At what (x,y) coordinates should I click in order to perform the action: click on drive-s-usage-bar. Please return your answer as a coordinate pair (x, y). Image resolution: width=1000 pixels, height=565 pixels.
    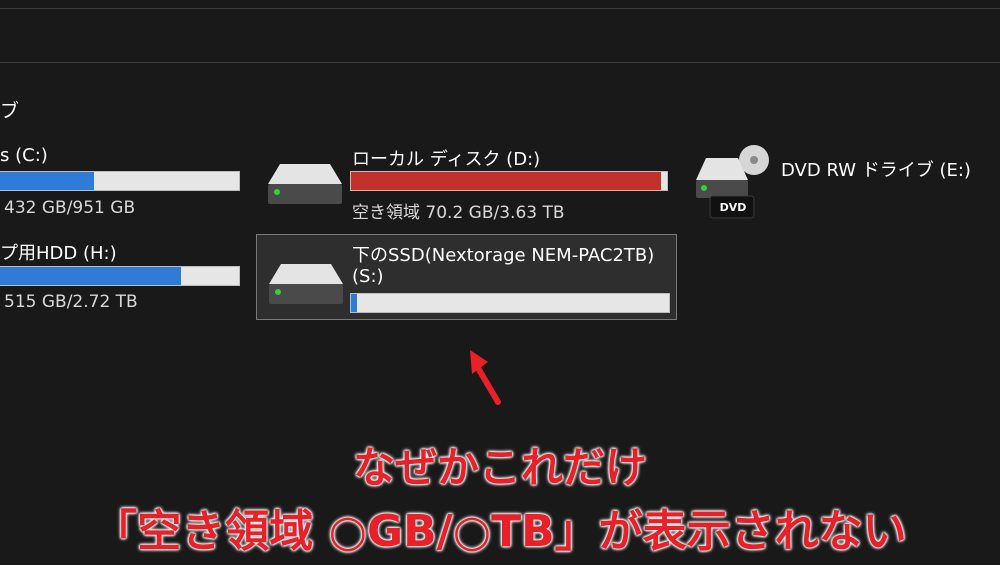
    Looking at the image, I should click on (510, 303).